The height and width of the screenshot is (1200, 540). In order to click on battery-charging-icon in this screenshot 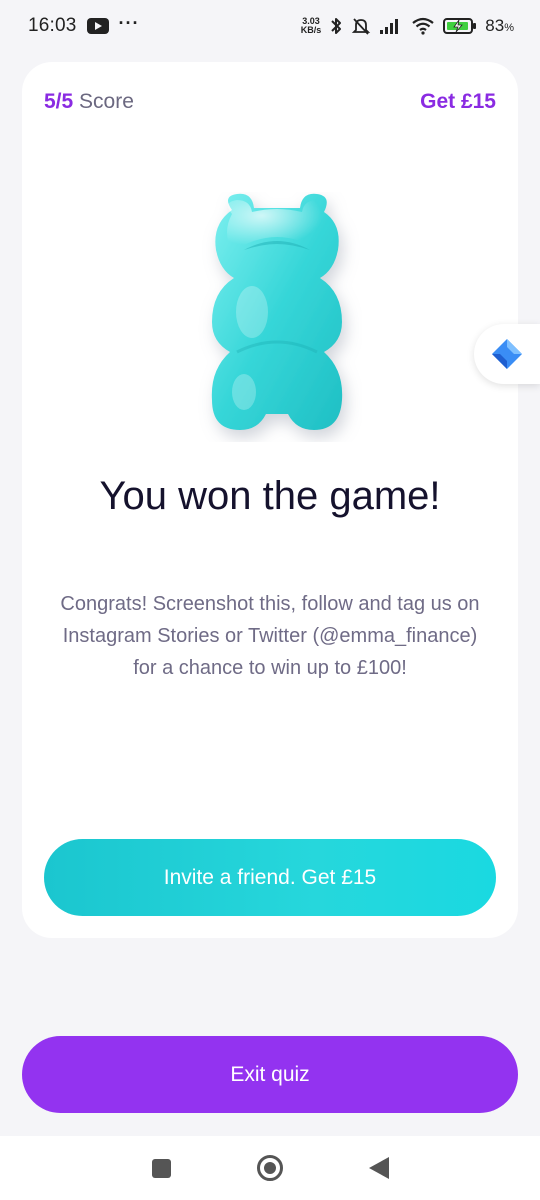, I will do `click(460, 26)`.